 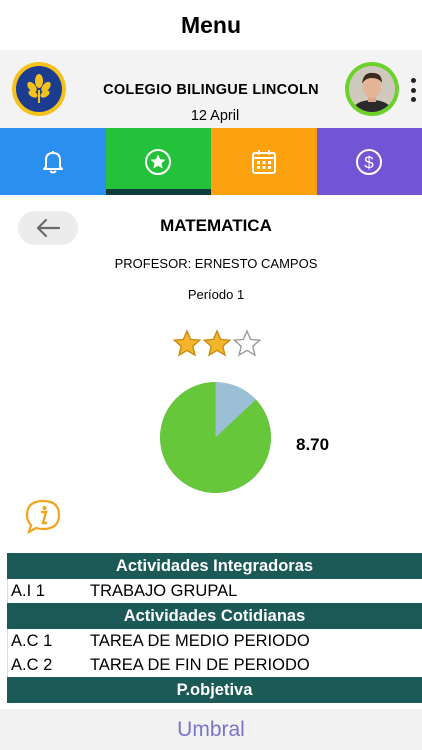 What do you see at coordinates (43, 516) in the screenshot?
I see `info-icon` at bounding box center [43, 516].